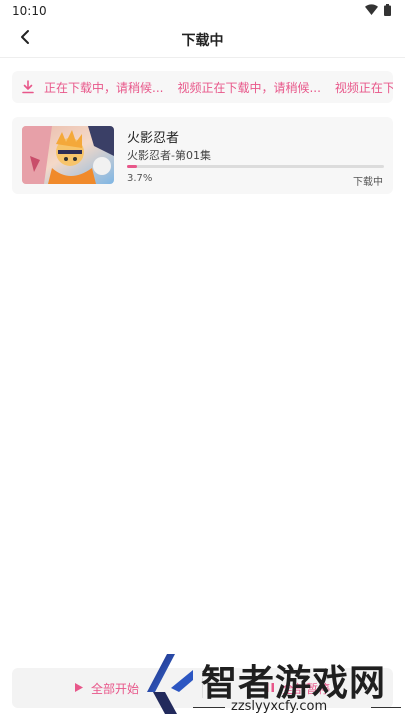 This screenshot has height=720, width=405. I want to click on app-header: 下载中, so click(202, 40).